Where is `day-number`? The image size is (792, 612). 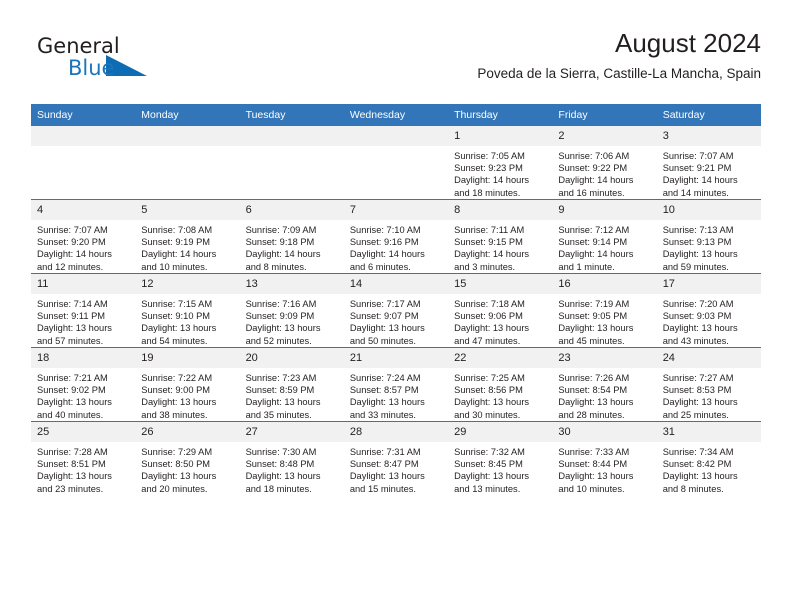
day-number is located at coordinates (187, 136).